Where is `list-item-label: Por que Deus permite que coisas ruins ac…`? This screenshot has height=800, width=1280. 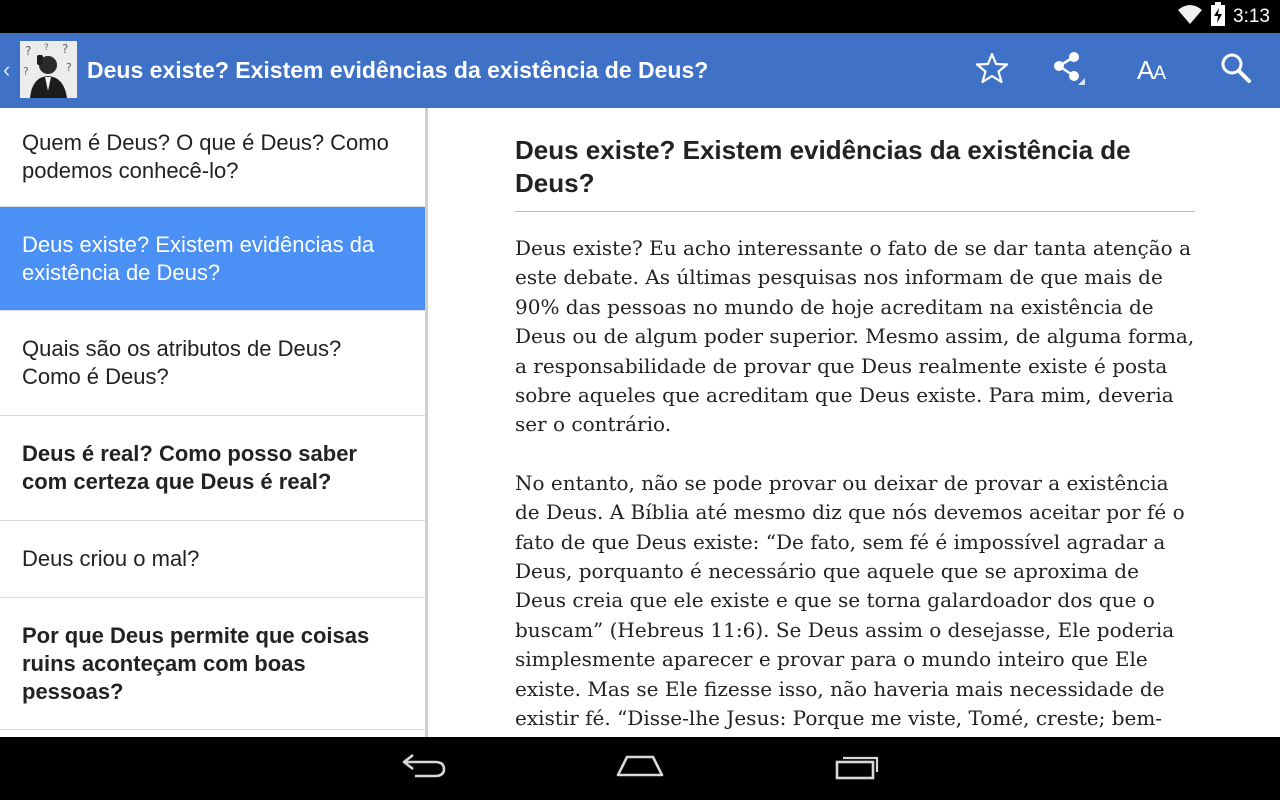 list-item-label: Por que Deus permite que coisas ruins ac… is located at coordinates (196, 663).